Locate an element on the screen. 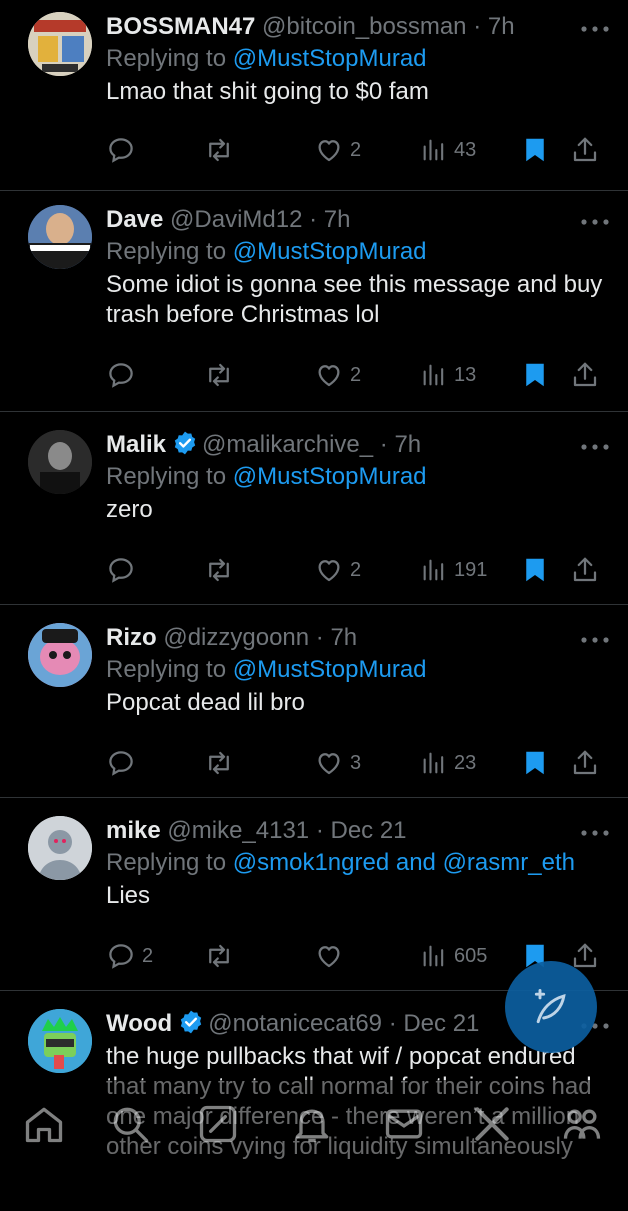 This screenshot has width=628, height=1211. grok-icon is located at coordinates (218, 1124).